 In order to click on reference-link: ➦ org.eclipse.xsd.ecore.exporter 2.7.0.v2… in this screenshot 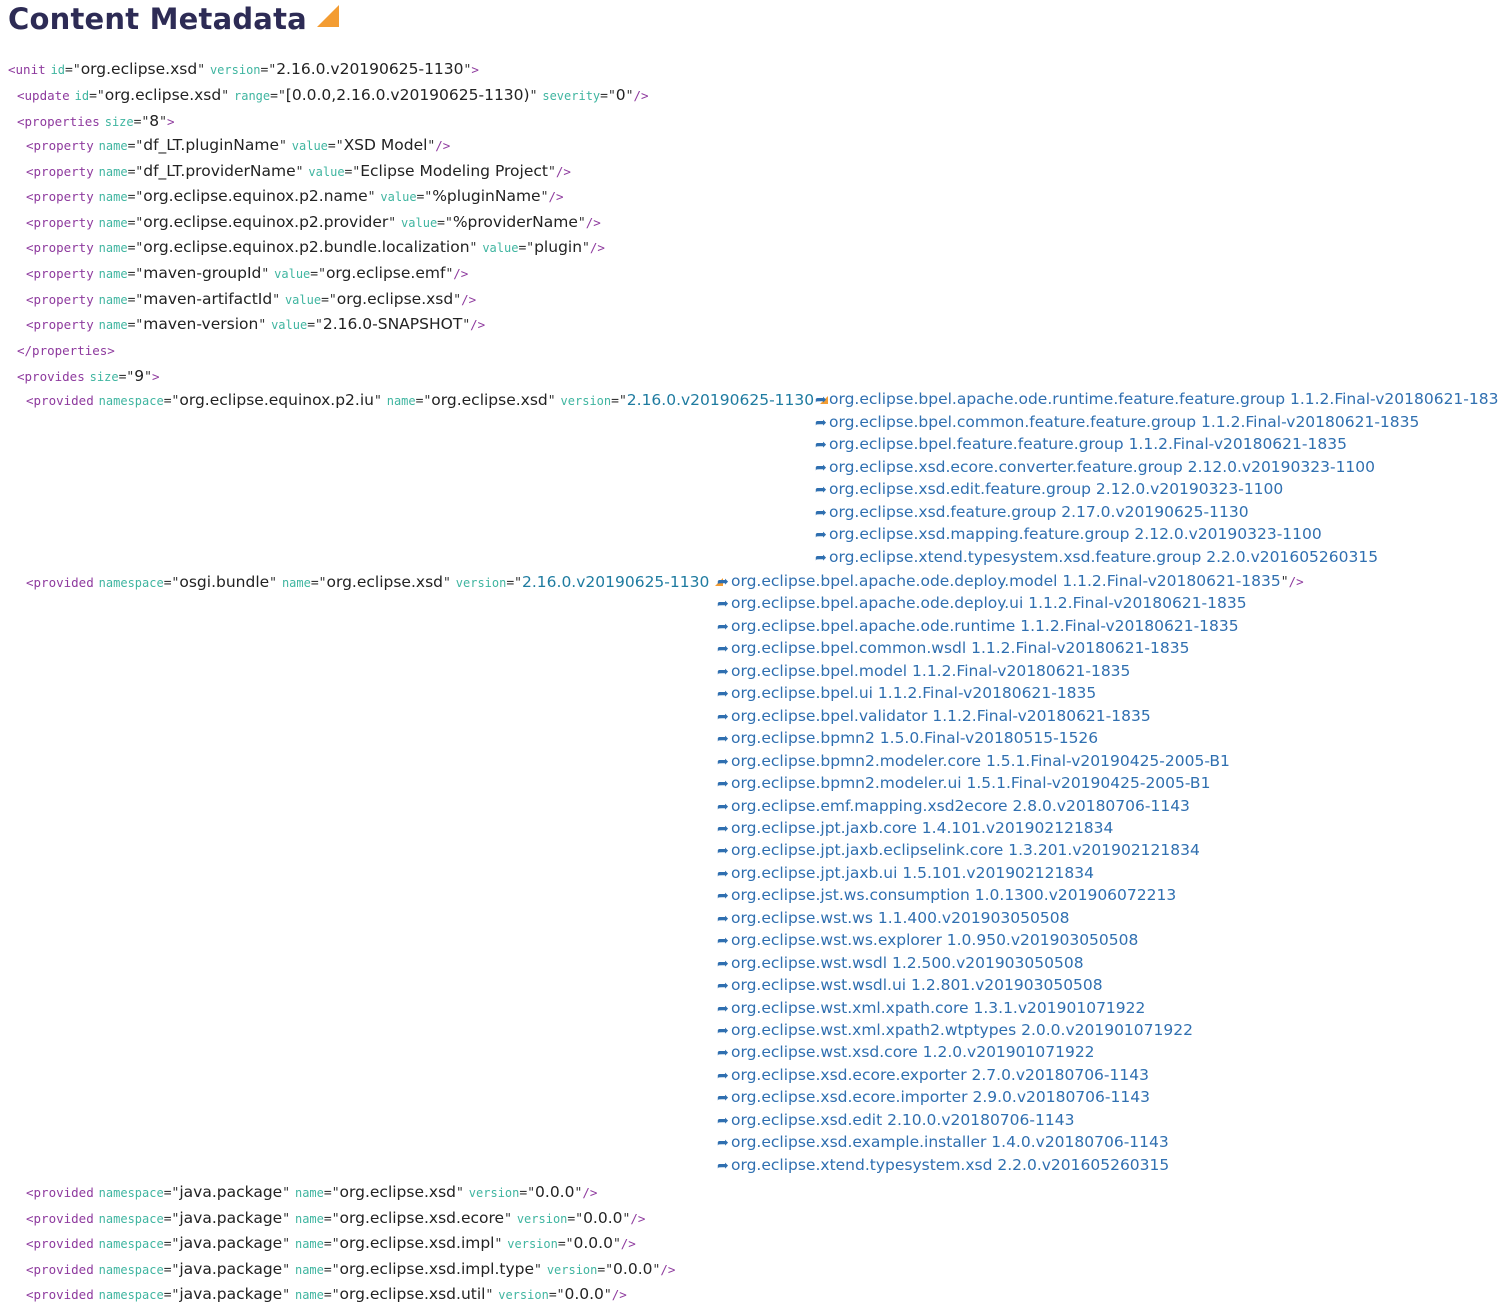, I will do `click(933, 1075)`.